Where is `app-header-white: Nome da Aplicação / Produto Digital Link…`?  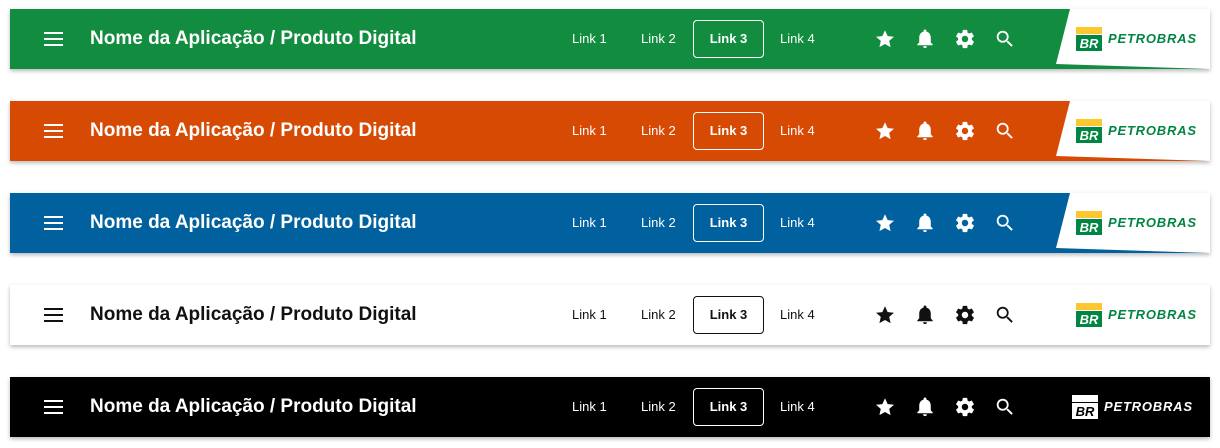 app-header-white: Nome da Aplicação / Produto Digital Link… is located at coordinates (610, 315).